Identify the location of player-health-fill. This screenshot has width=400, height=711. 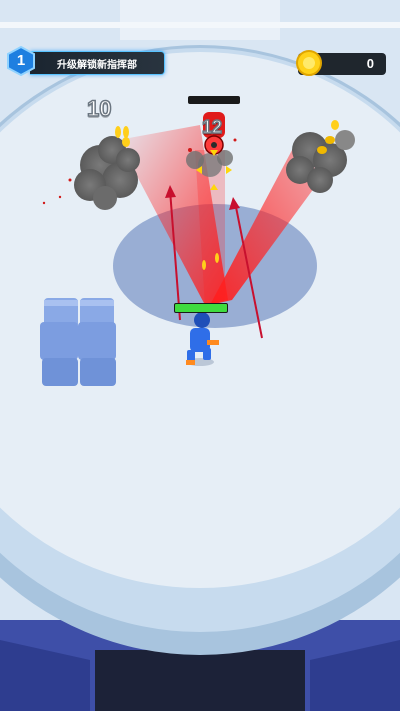
(201, 308).